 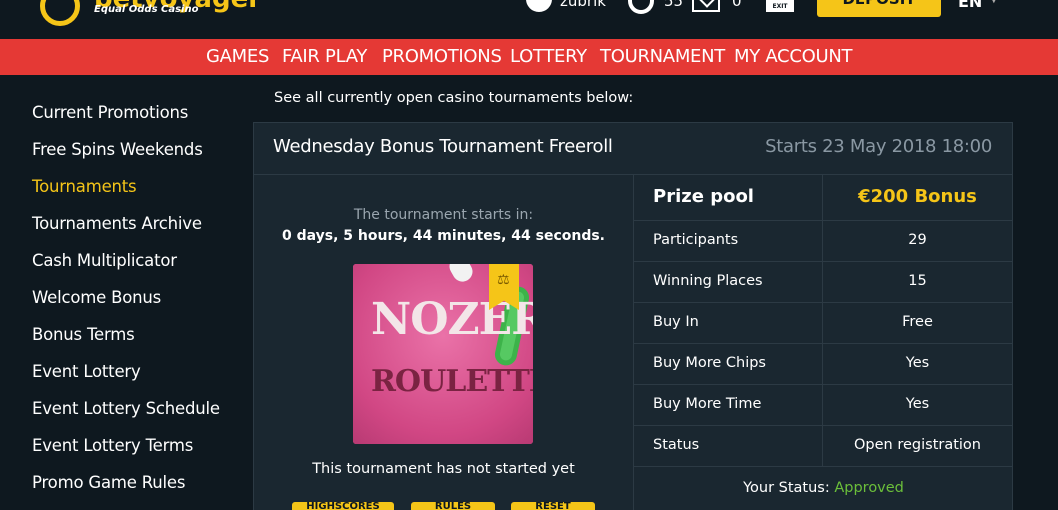 What do you see at coordinates (917, 322) in the screenshot?
I see `detail-value: Free` at bounding box center [917, 322].